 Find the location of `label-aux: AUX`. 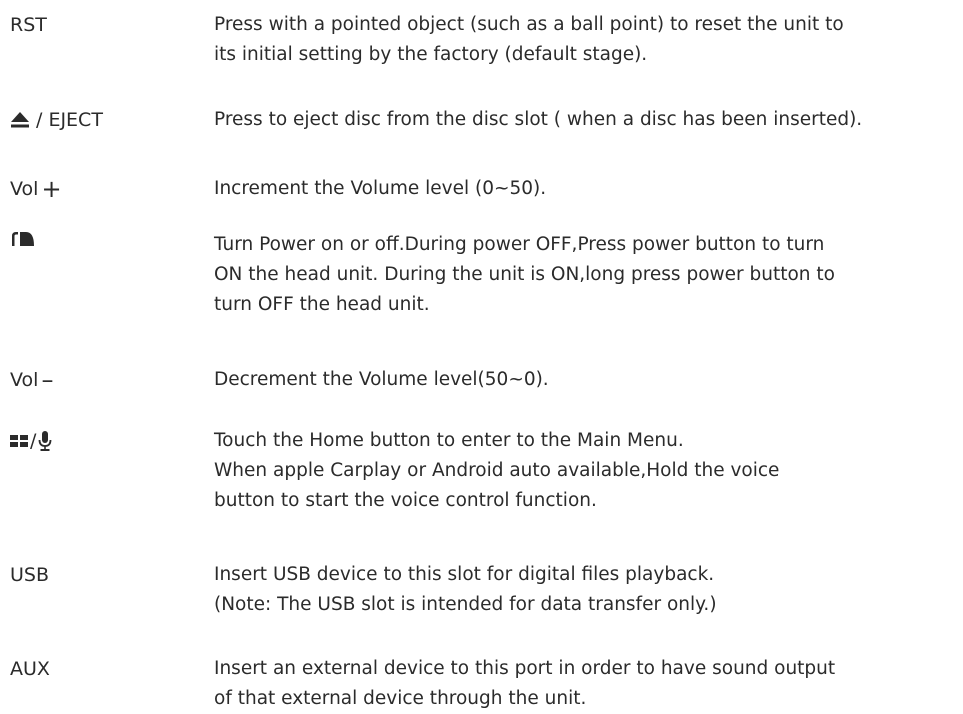

label-aux: AUX is located at coordinates (30, 669).